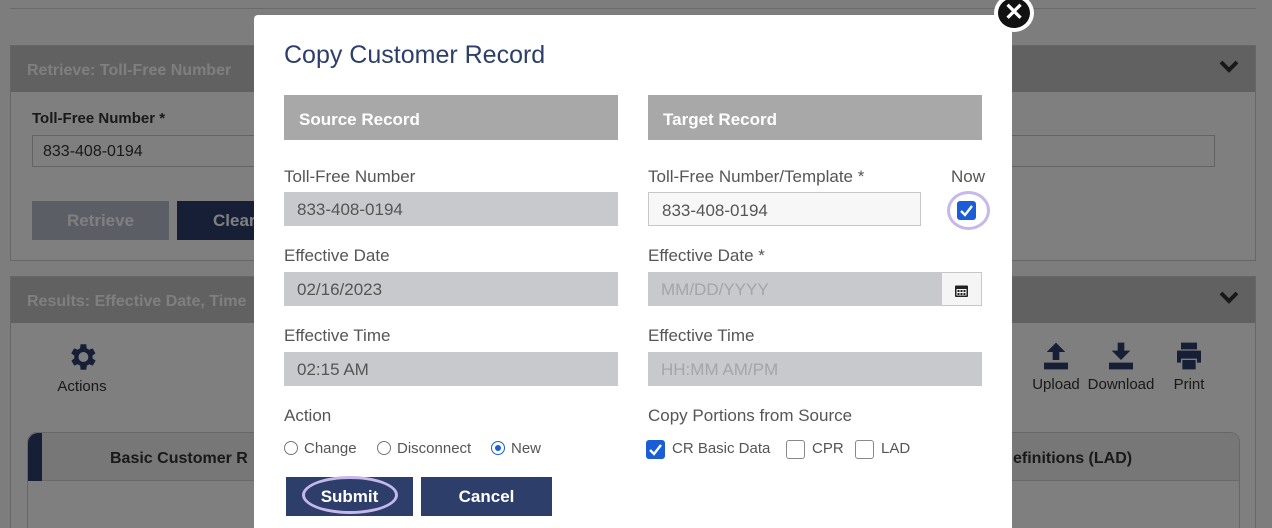 This screenshot has height=528, width=1272. I want to click on close-icon: ✕, so click(1014, 14).